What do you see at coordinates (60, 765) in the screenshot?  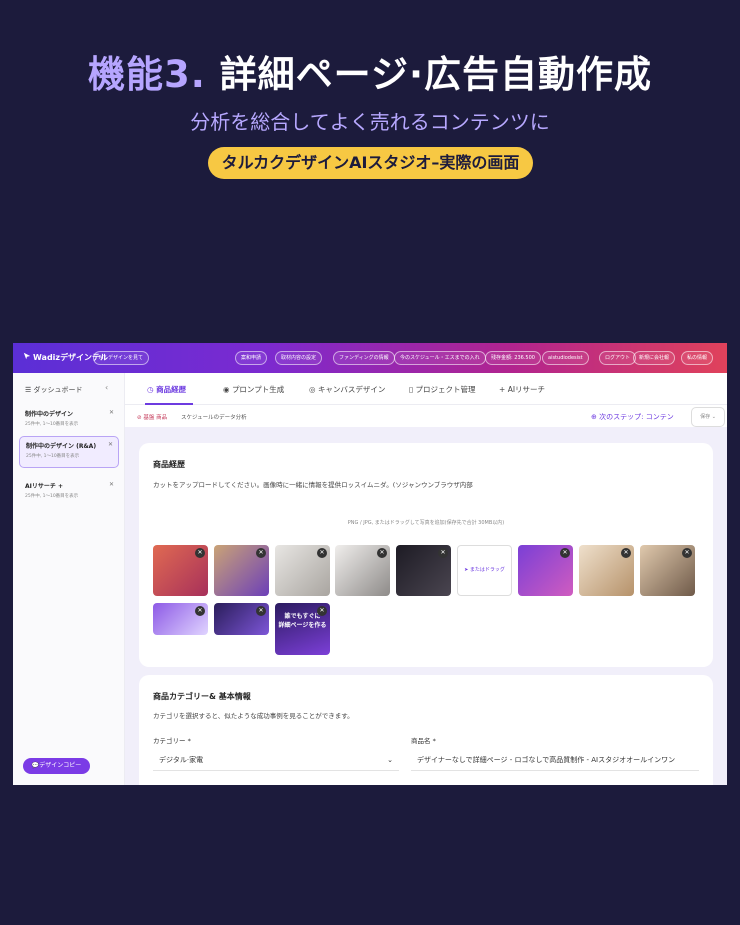 I see `design-copy-label: デザインコピー` at bounding box center [60, 765].